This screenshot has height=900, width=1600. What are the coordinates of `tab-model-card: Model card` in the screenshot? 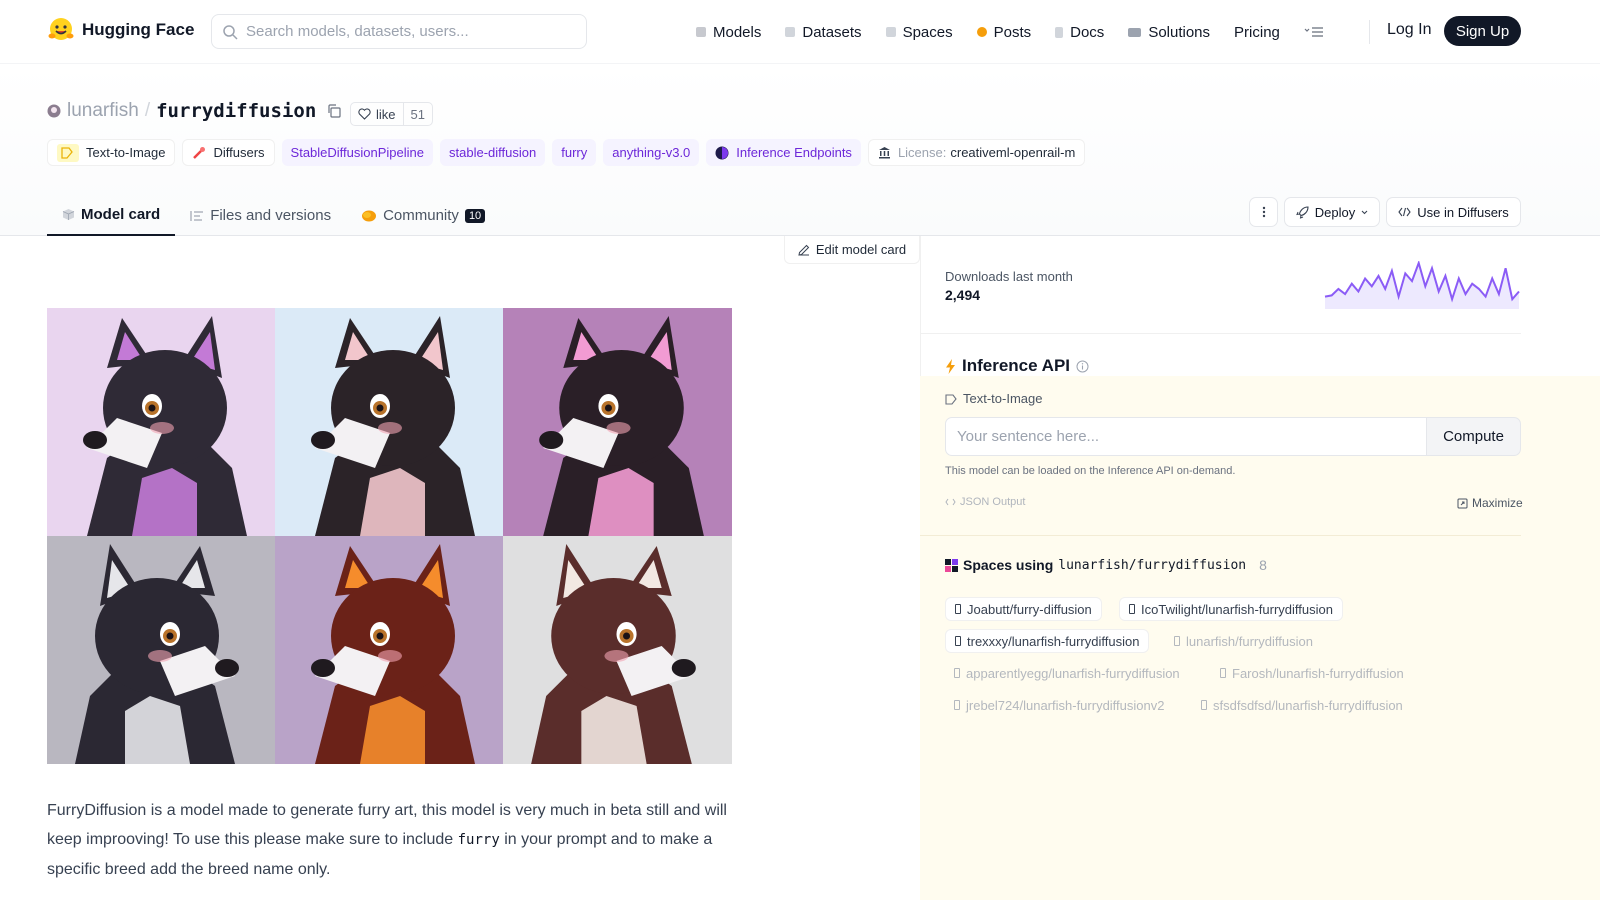 It's located at (111, 215).